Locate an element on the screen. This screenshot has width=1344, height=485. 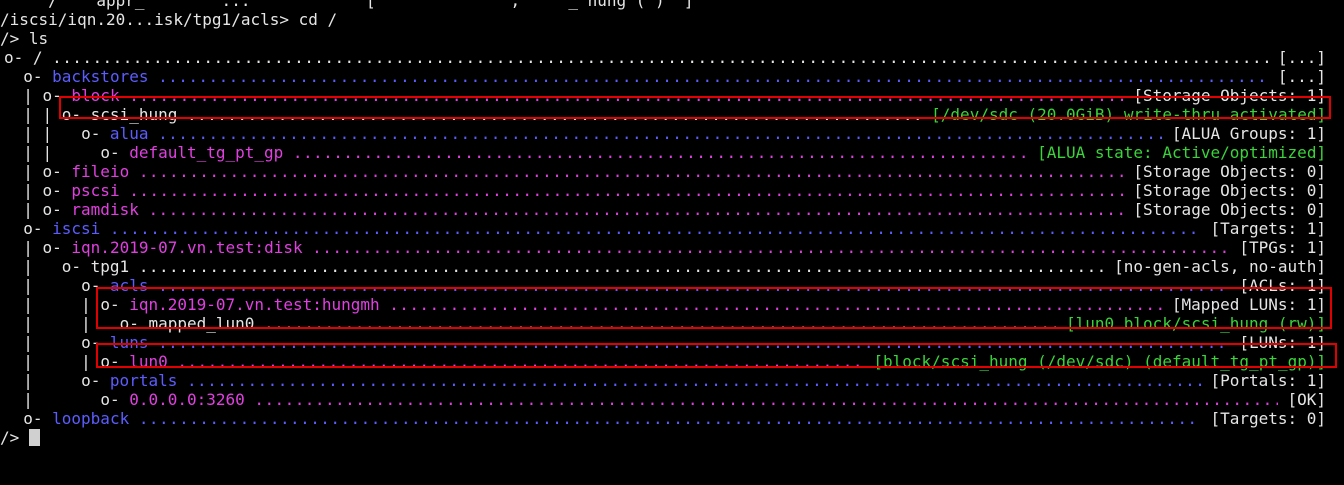
tree-node-name: pscsi is located at coordinates (95, 190).